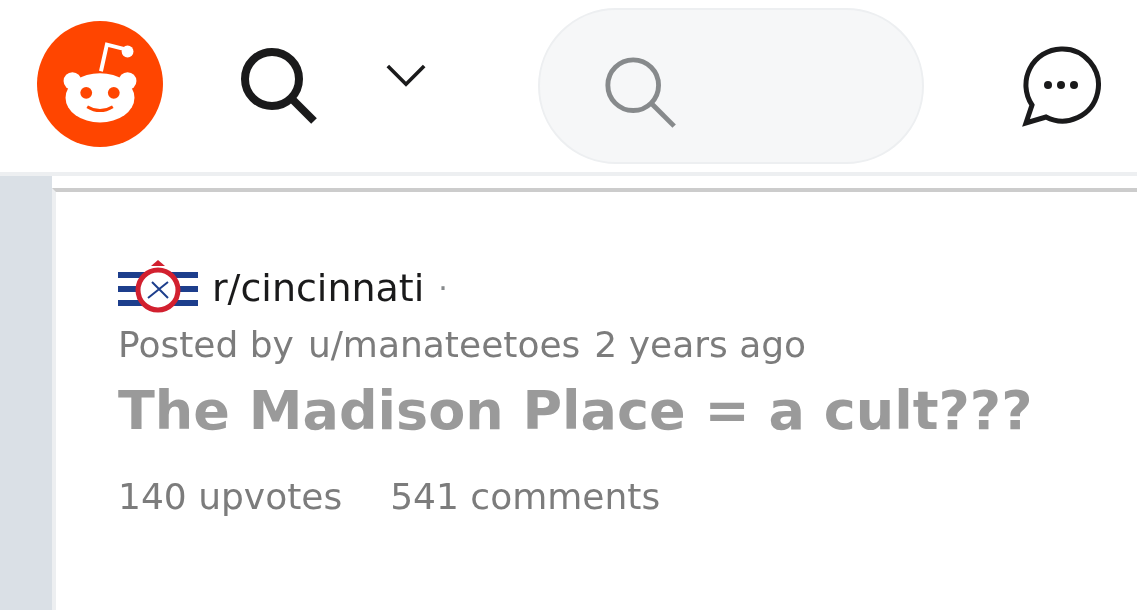  I want to click on reddit-logo-icon, so click(100, 84).